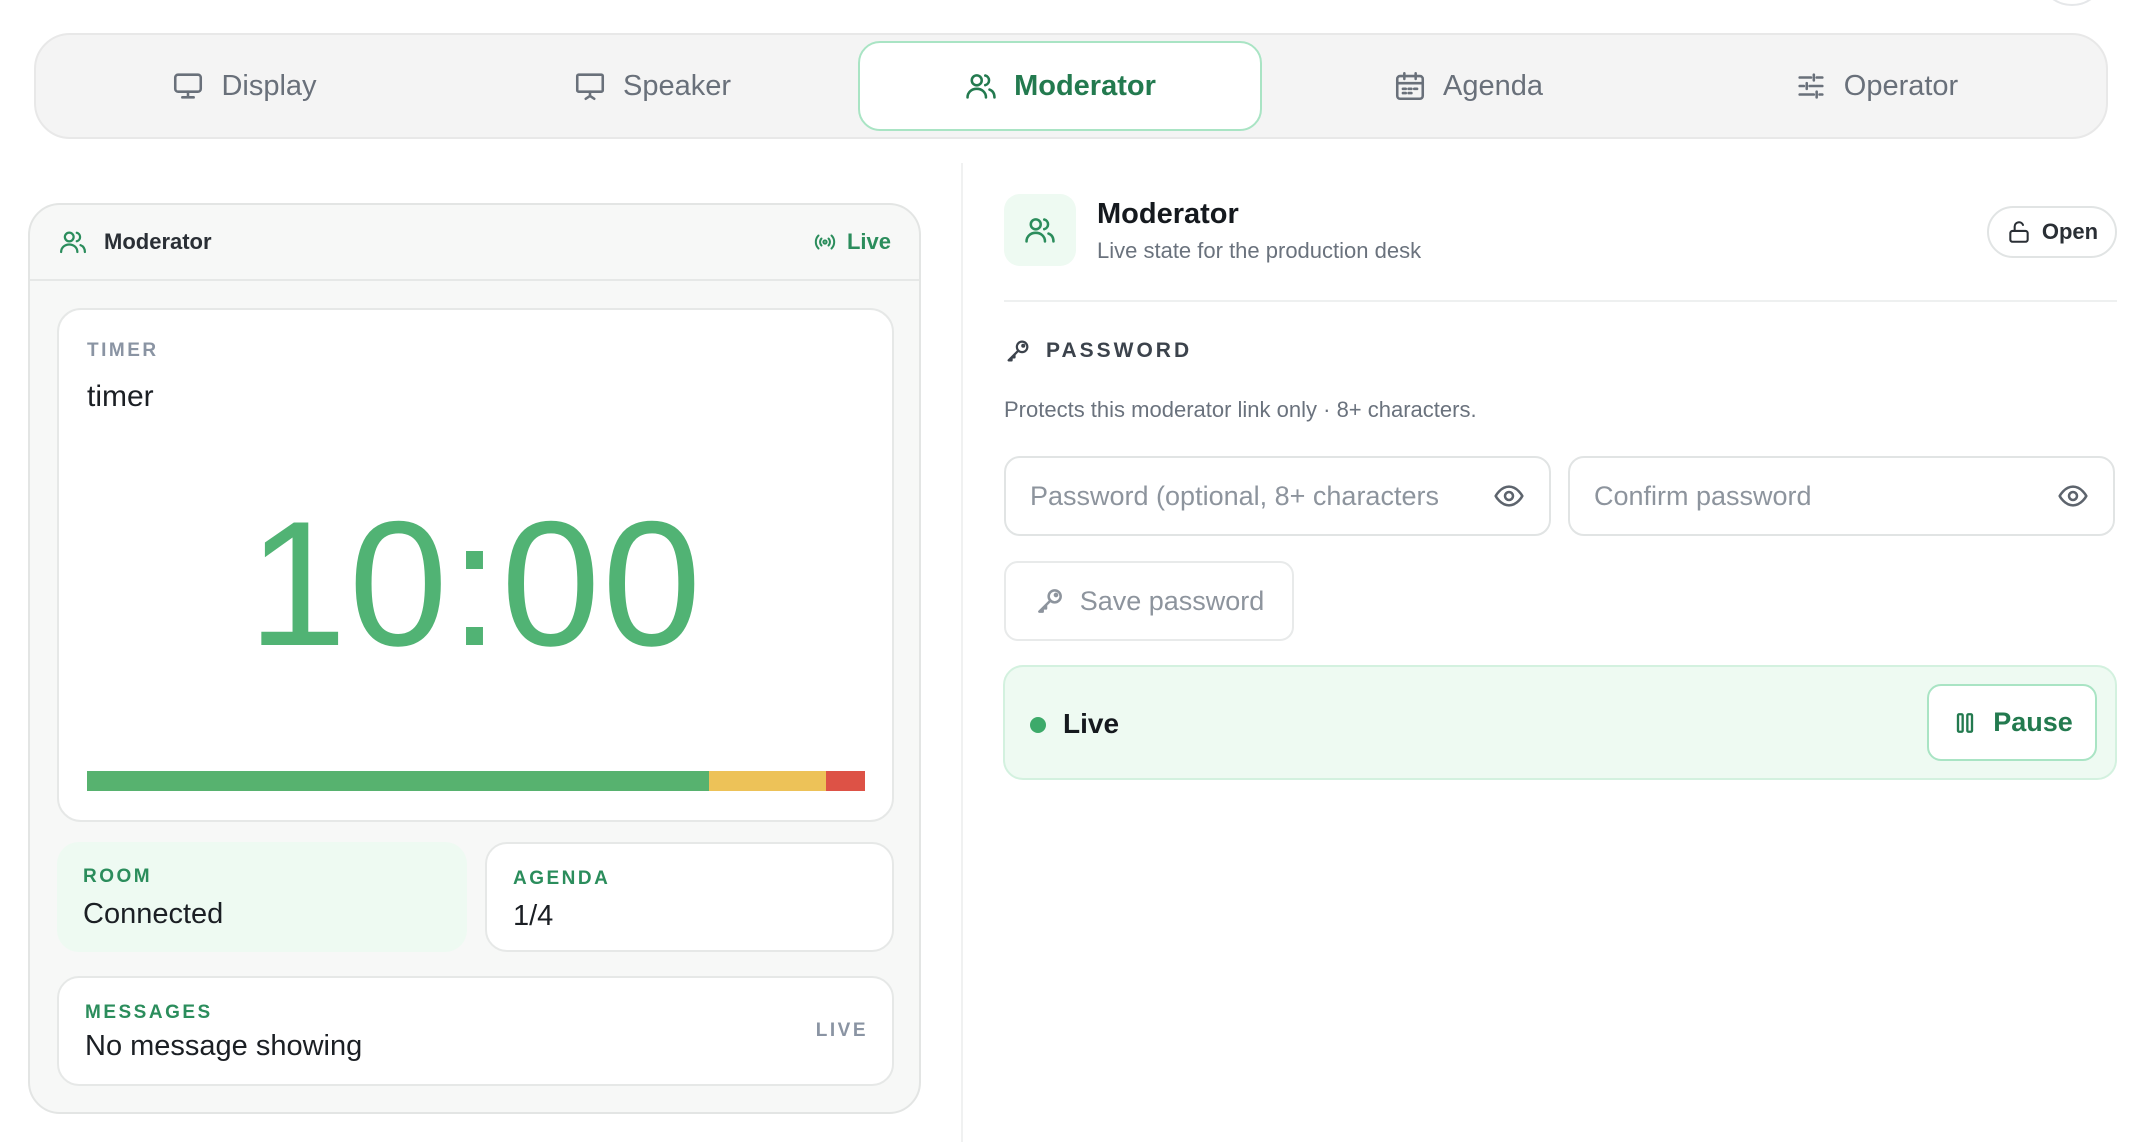 The image size is (2142, 1142). I want to click on password-heading: PASSWORD, so click(1098, 351).